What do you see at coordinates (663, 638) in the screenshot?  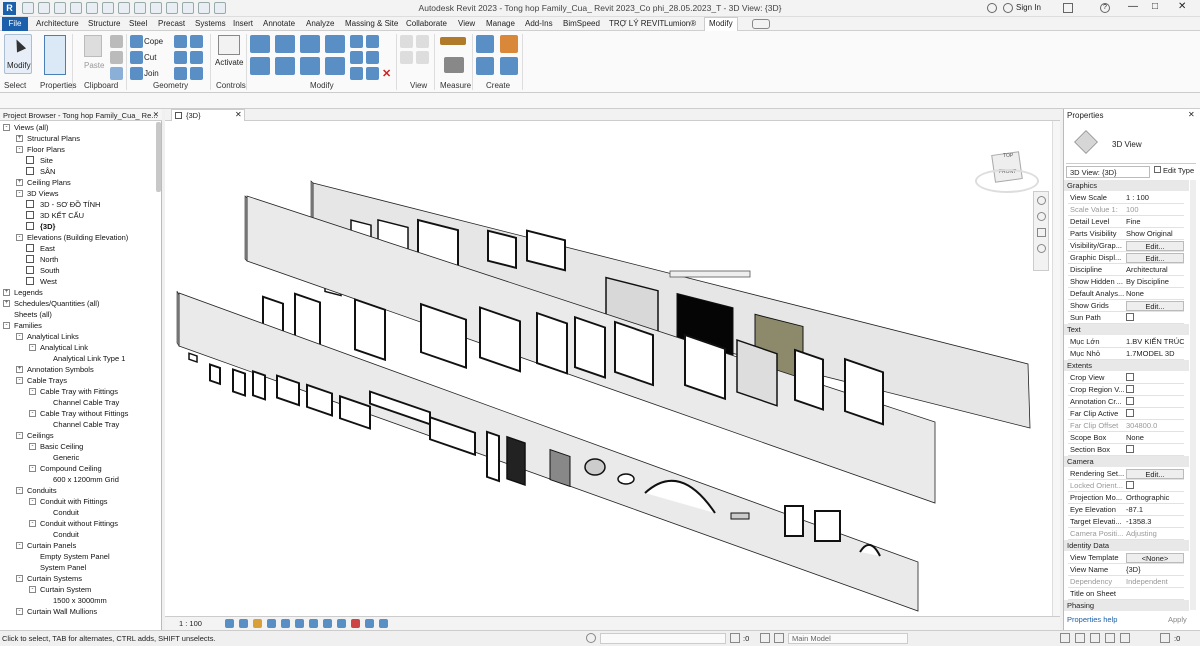 I see `workset-dropdown` at bounding box center [663, 638].